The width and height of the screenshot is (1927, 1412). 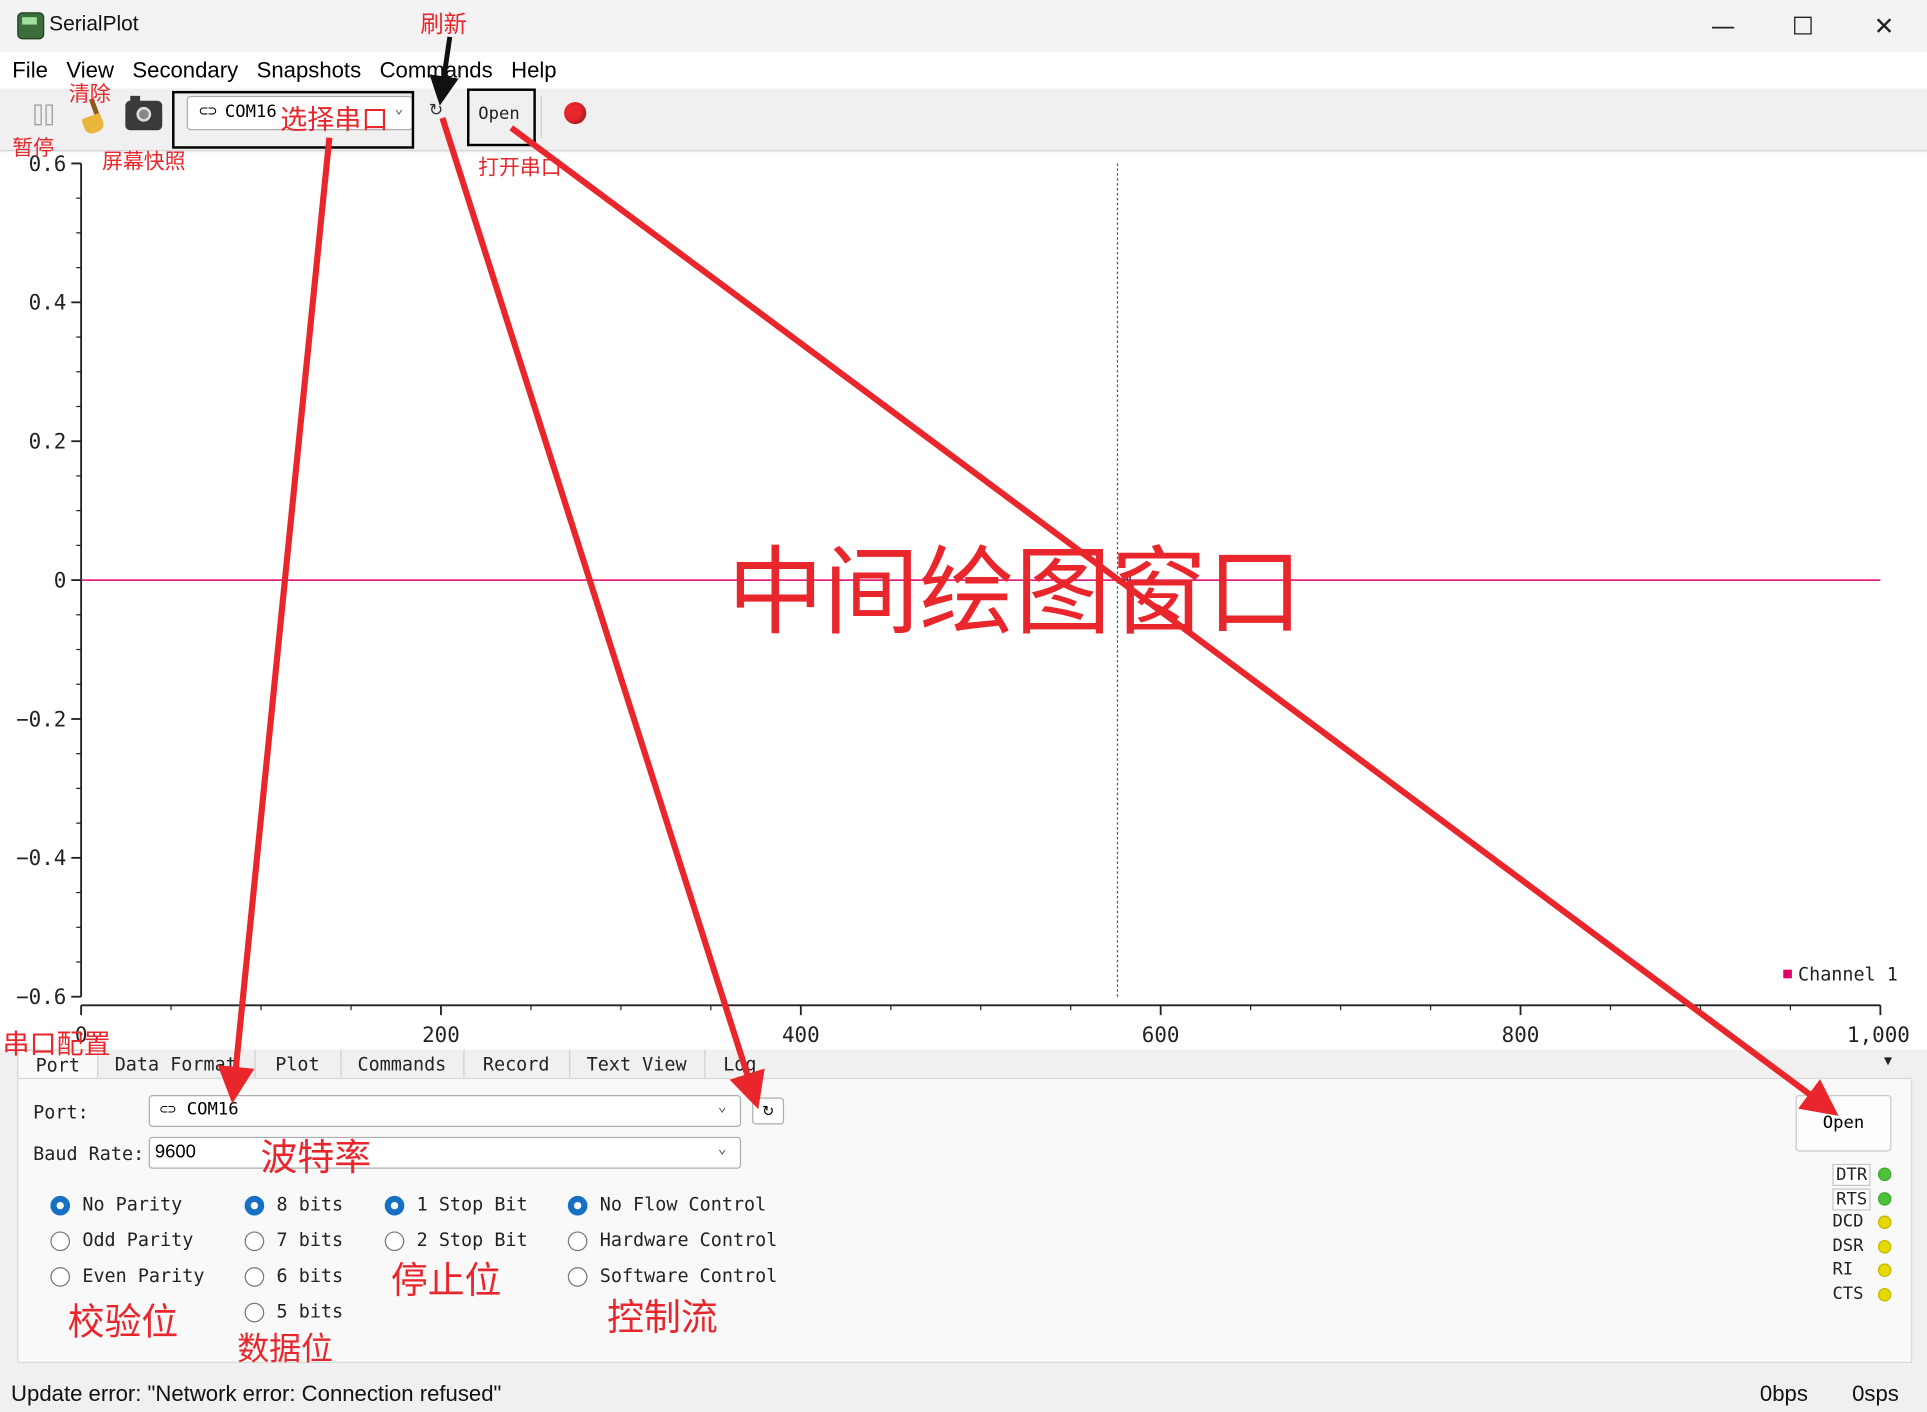 What do you see at coordinates (1161, 1035) in the screenshot?
I see `x-tick-label: 600` at bounding box center [1161, 1035].